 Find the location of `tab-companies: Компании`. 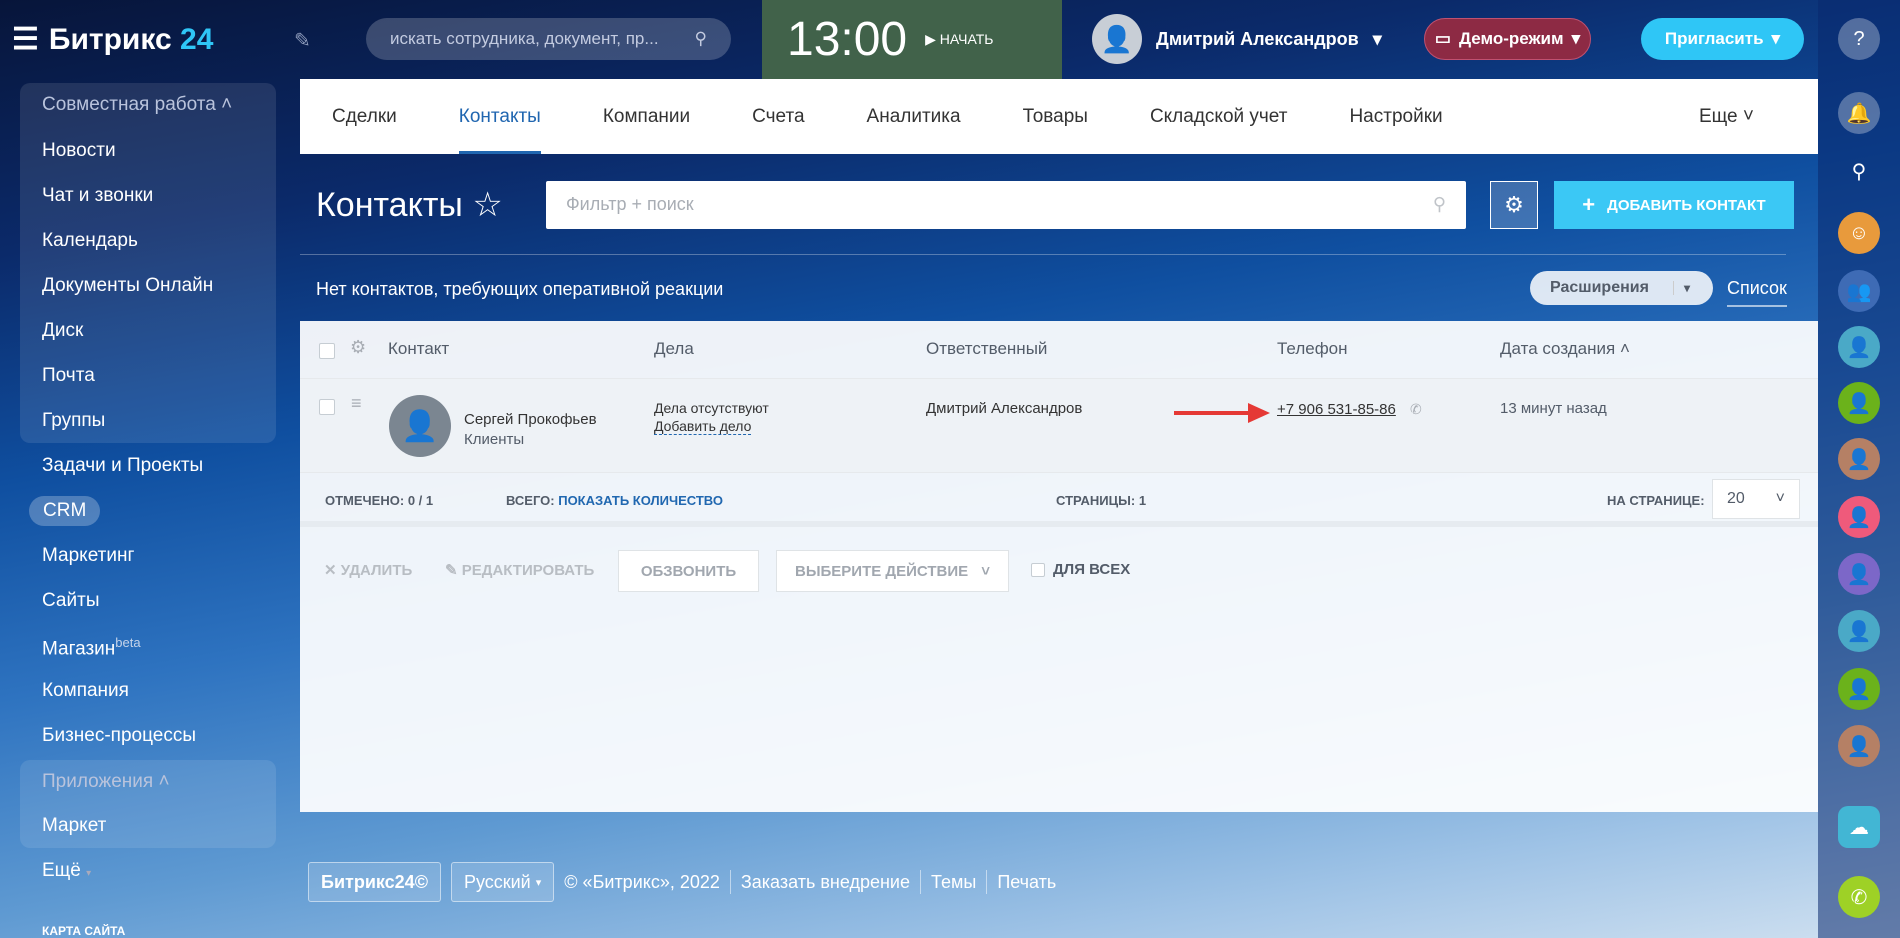

tab-companies: Компании is located at coordinates (646, 116).